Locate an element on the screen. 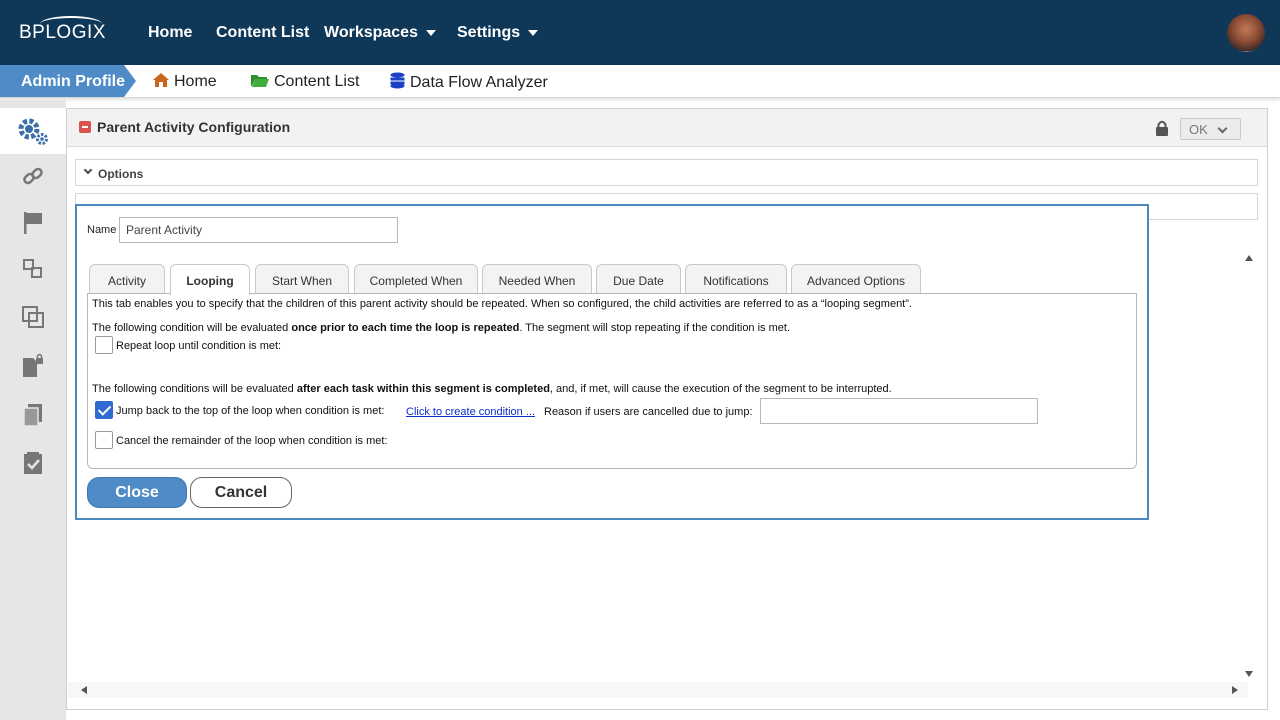 The image size is (1280, 720). tab-completed-when: Completed When is located at coordinates (416, 279).